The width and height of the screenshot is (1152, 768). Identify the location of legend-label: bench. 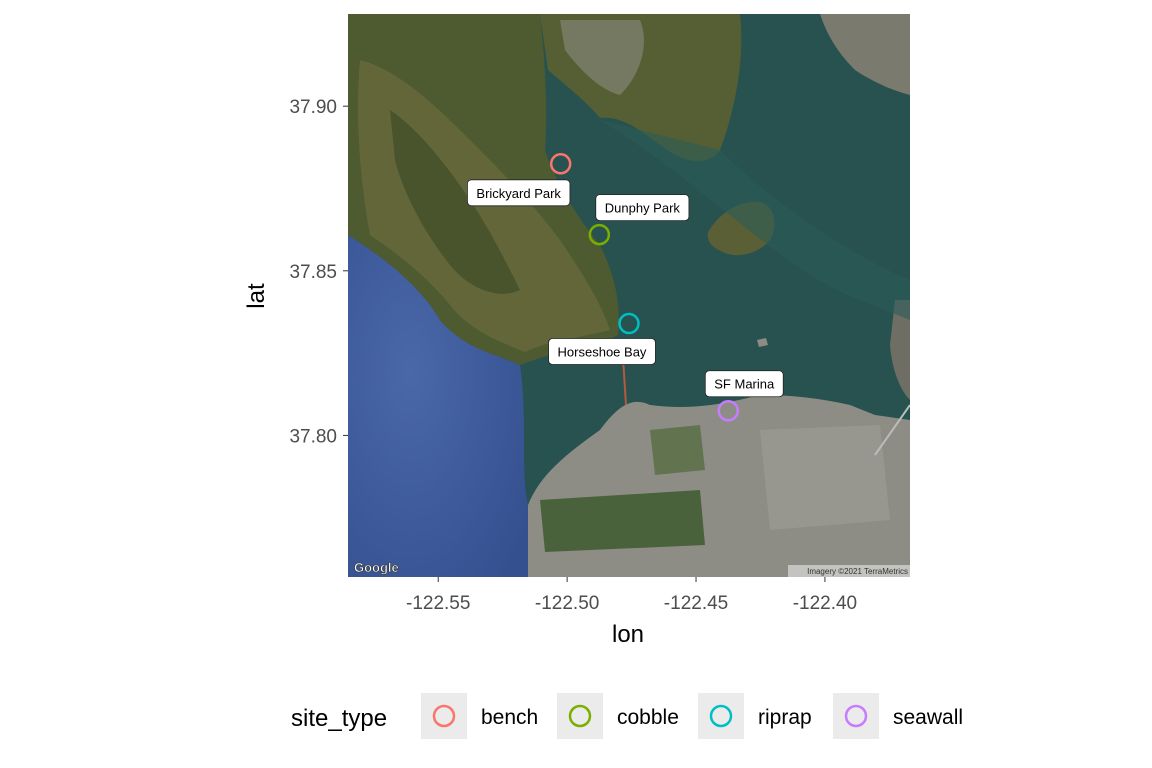
(509, 717).